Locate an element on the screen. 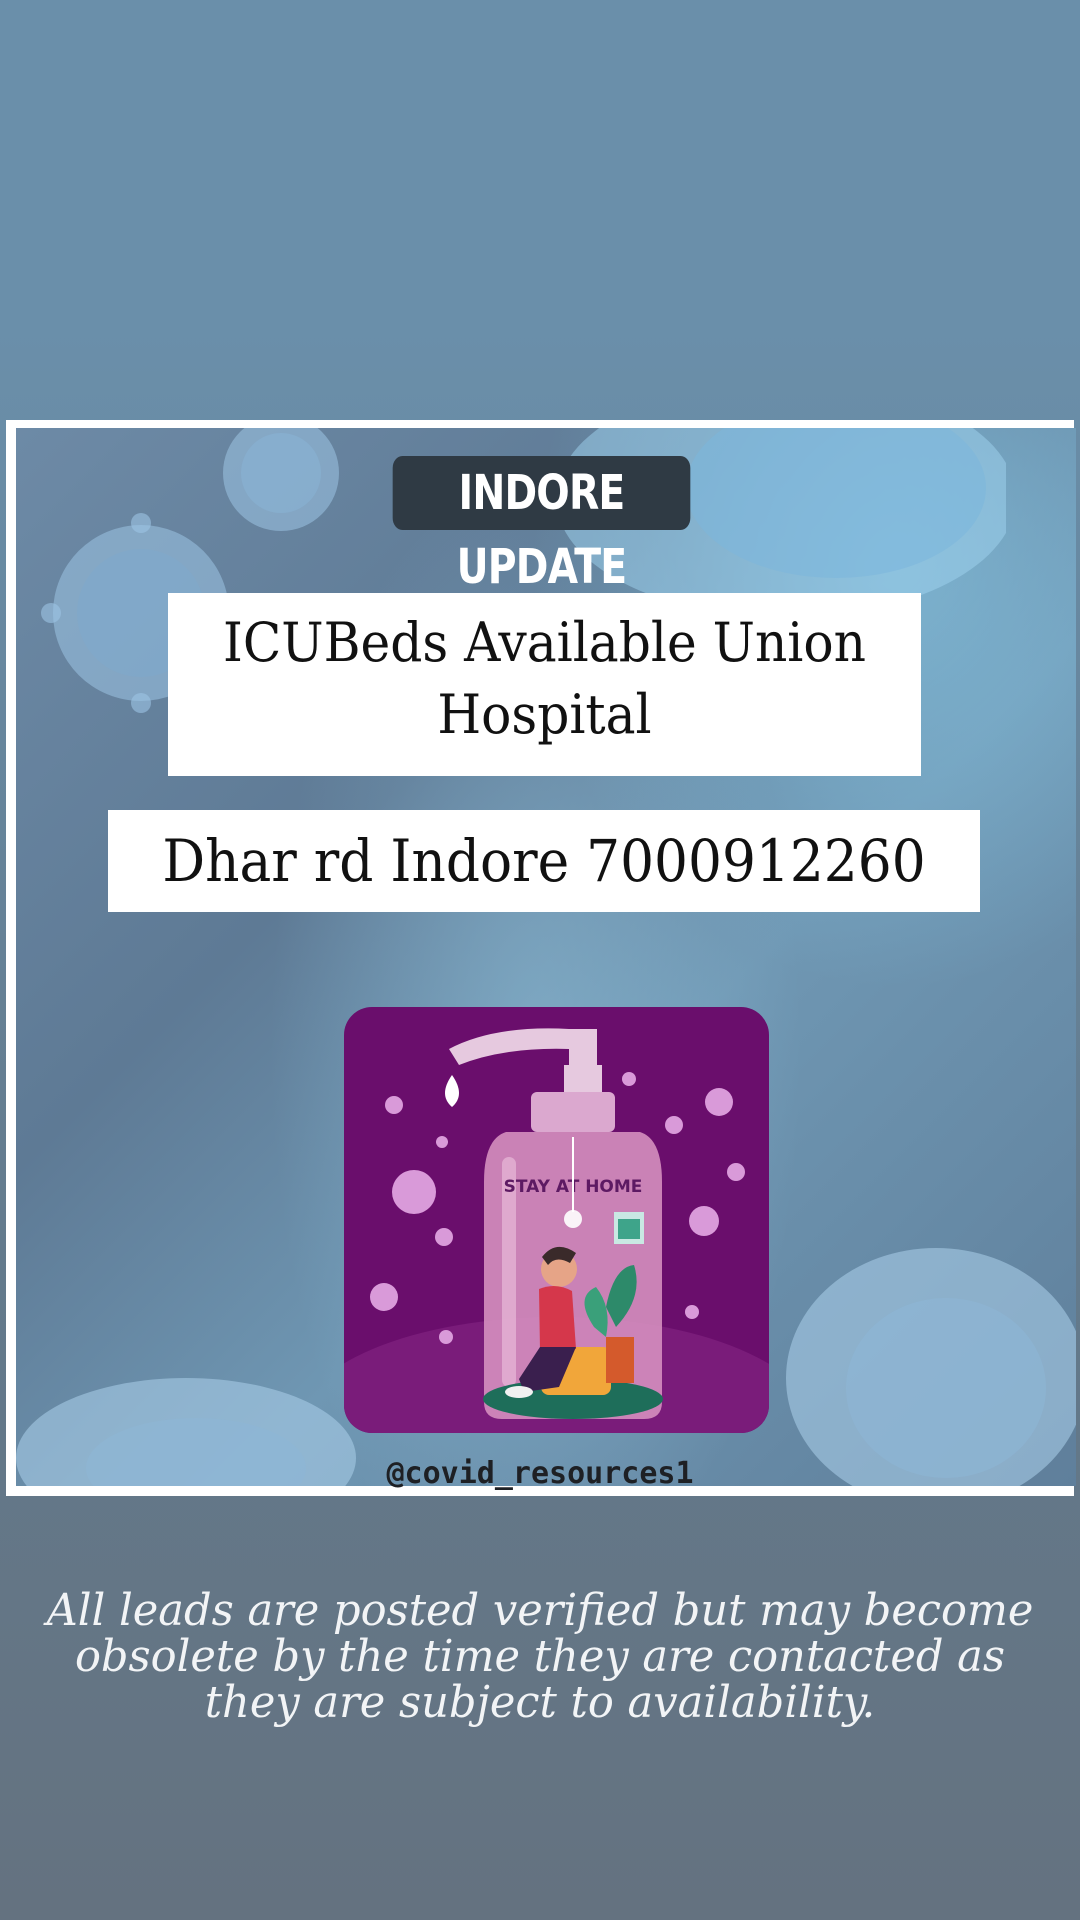 The height and width of the screenshot is (1920, 1080). location-update-badge: INDORE UPDATE is located at coordinates (541, 525).